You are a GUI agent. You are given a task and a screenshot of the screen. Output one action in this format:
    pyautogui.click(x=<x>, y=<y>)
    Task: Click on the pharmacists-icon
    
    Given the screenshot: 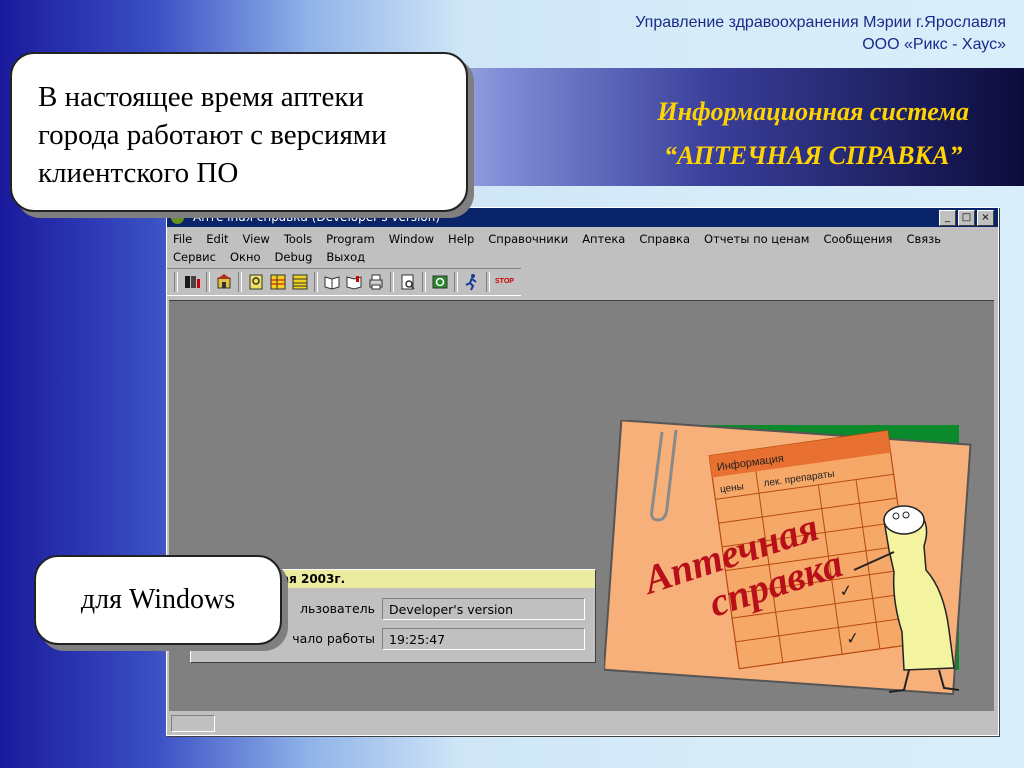 What is the action you would take?
    pyautogui.click(x=192, y=282)
    